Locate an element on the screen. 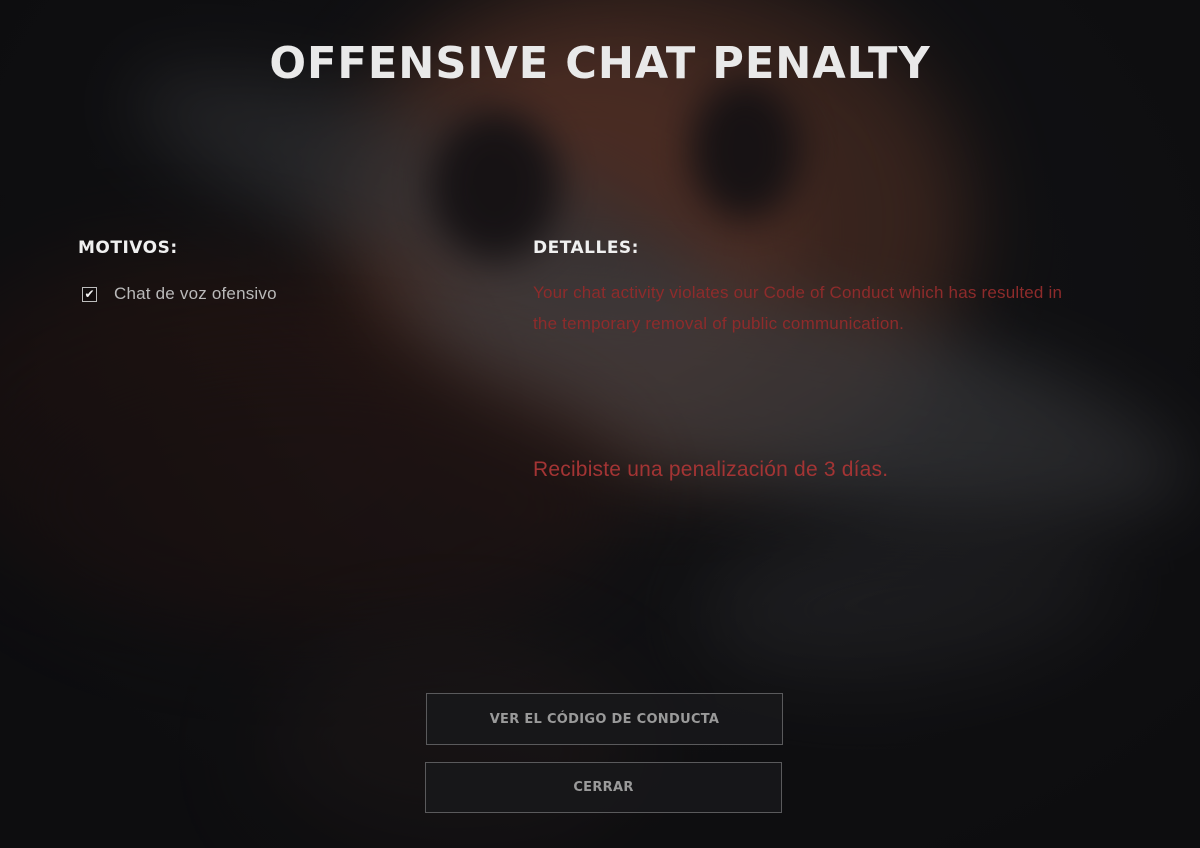 This screenshot has height=848, width=1200. close-button-label: CERRAR is located at coordinates (603, 787).